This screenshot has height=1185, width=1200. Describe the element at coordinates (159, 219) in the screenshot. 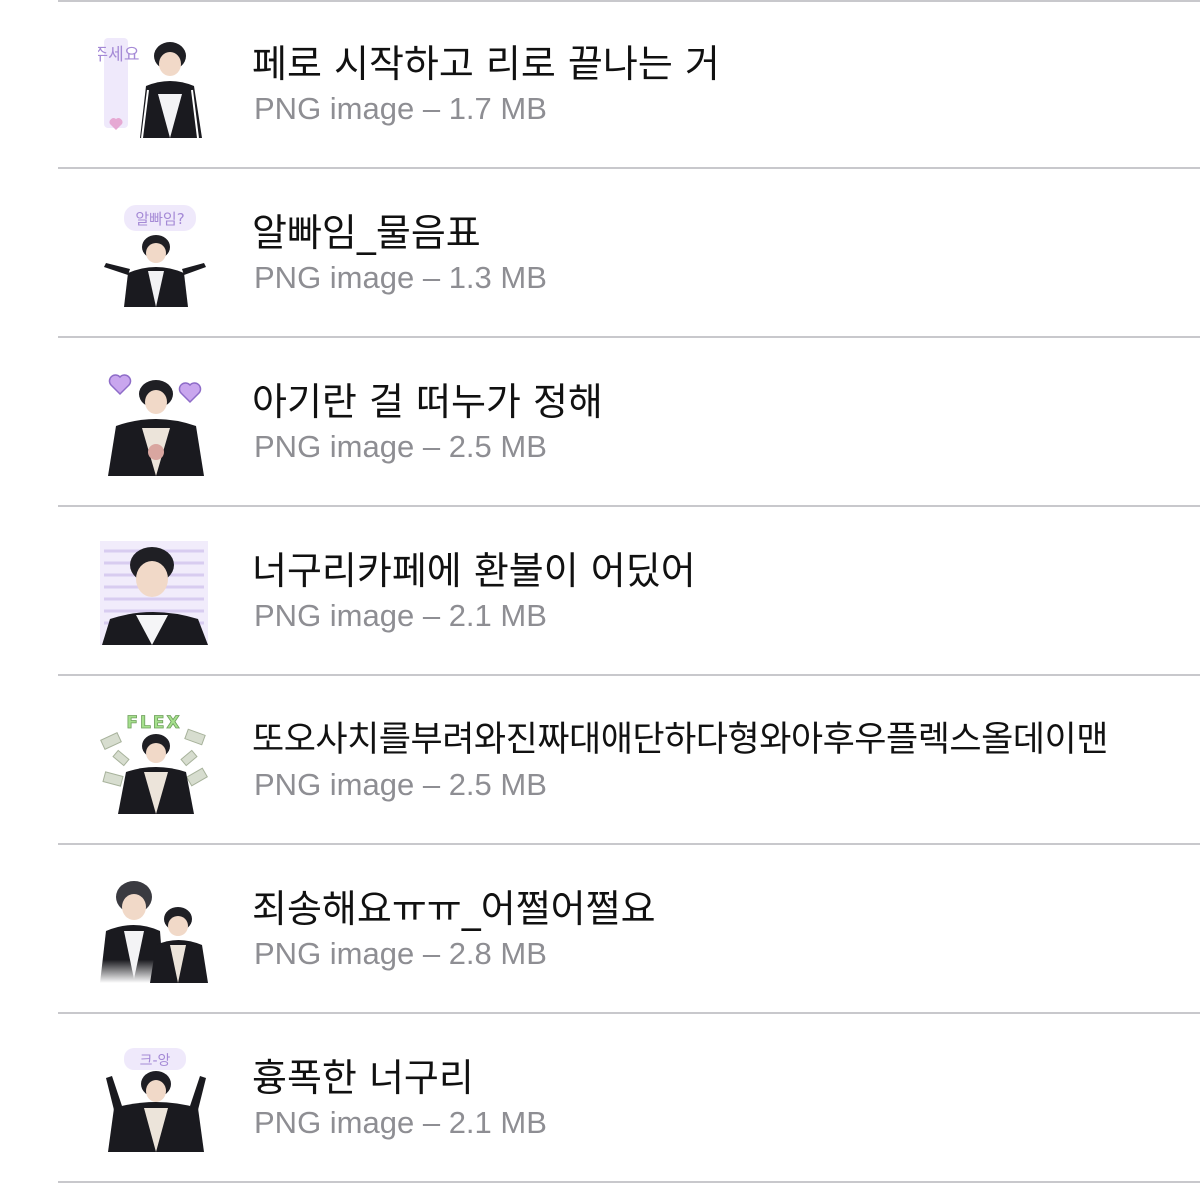

I see `sticker-text: 알빠임?` at that location.